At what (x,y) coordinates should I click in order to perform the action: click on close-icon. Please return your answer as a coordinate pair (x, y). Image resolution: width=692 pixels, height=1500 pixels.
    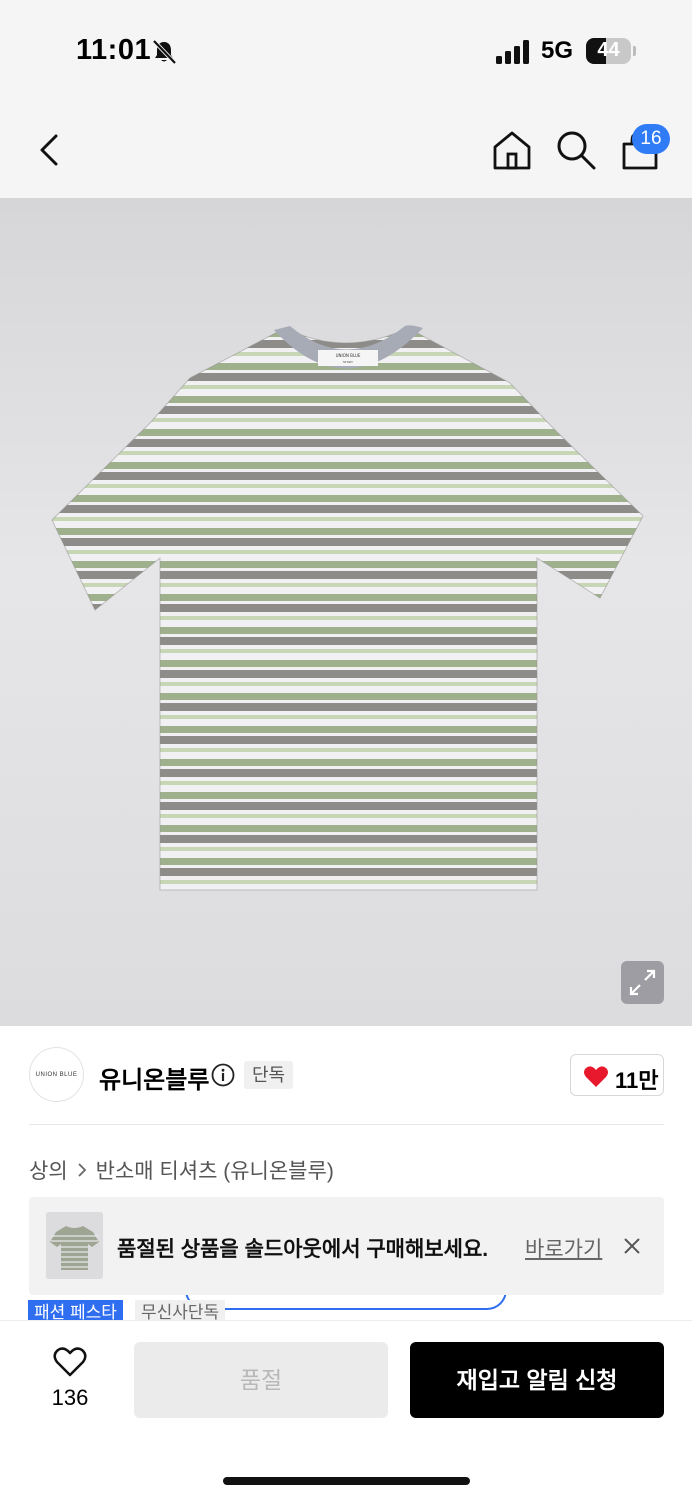
    Looking at the image, I should click on (632, 1246).